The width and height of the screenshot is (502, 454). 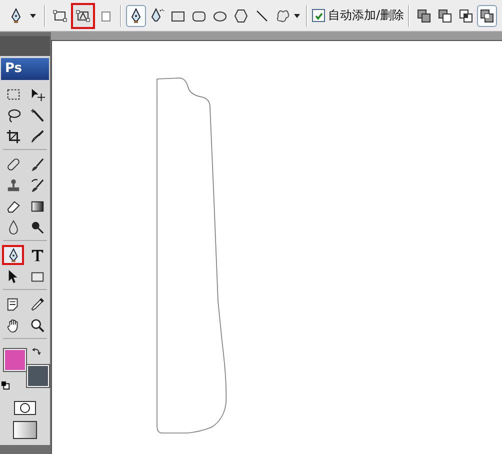 I want to click on paths-icon, so click(x=83, y=16).